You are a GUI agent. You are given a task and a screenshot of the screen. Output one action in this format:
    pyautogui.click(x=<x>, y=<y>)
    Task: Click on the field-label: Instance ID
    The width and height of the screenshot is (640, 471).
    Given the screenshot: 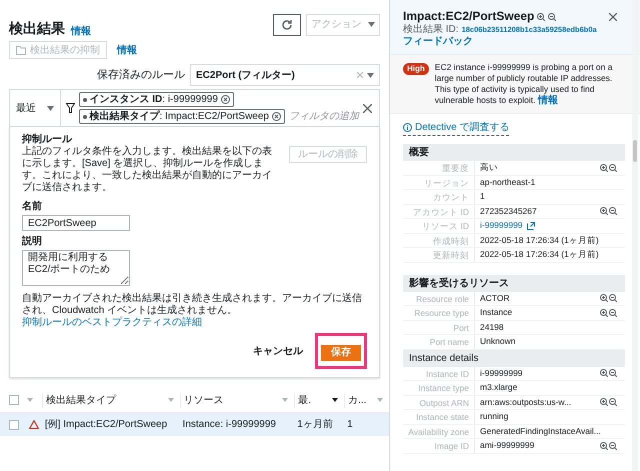 What is the action you would take?
    pyautogui.click(x=439, y=373)
    